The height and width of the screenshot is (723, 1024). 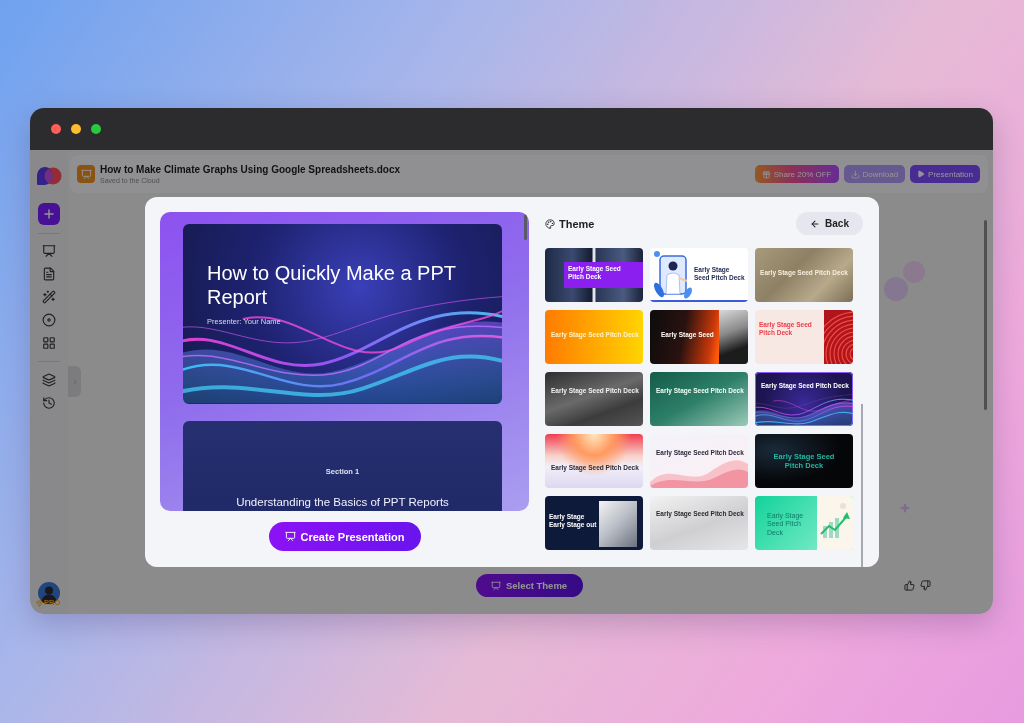 I want to click on slide-title: Understanding the Basics of PPT Reports, so click(x=342, y=502).